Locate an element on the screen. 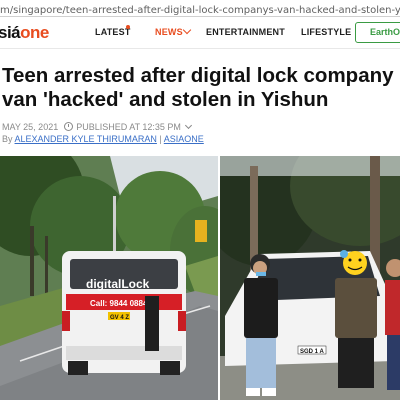 The image size is (400, 400). author-link: ALEXANDER KYLE THIRUMARAN is located at coordinates (86, 139).